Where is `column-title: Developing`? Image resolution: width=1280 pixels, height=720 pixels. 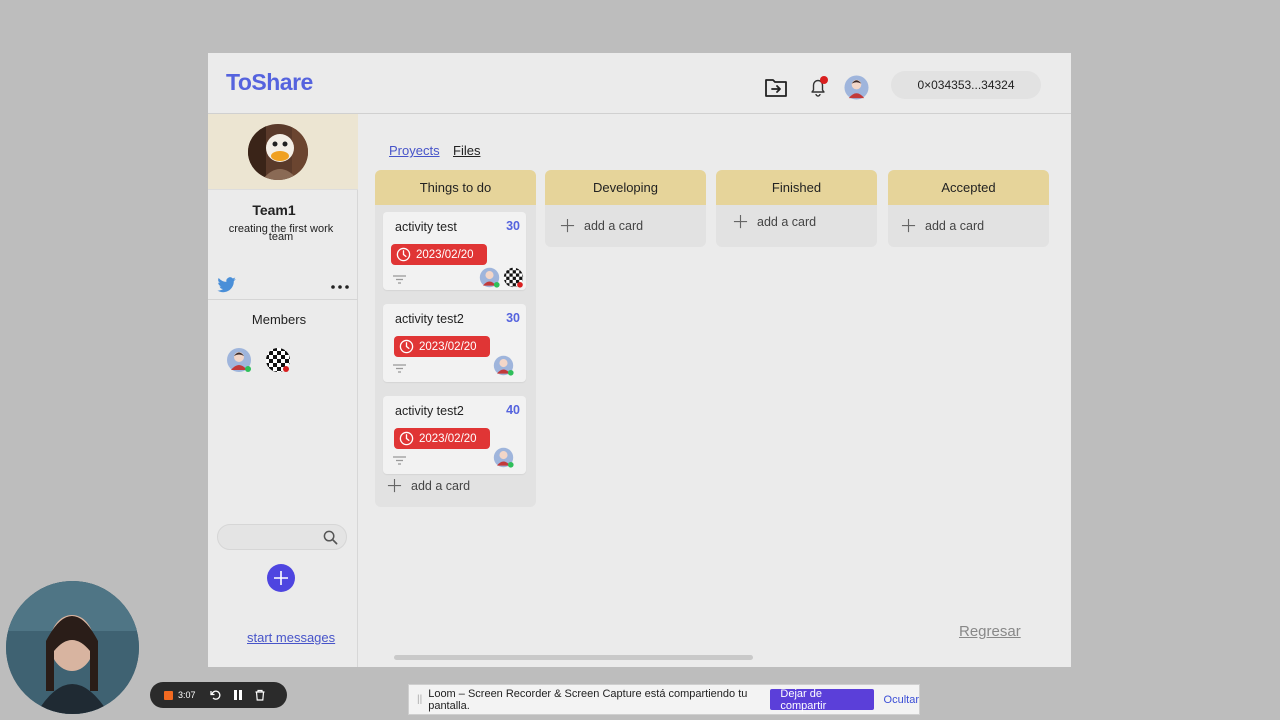 column-title: Developing is located at coordinates (625, 187).